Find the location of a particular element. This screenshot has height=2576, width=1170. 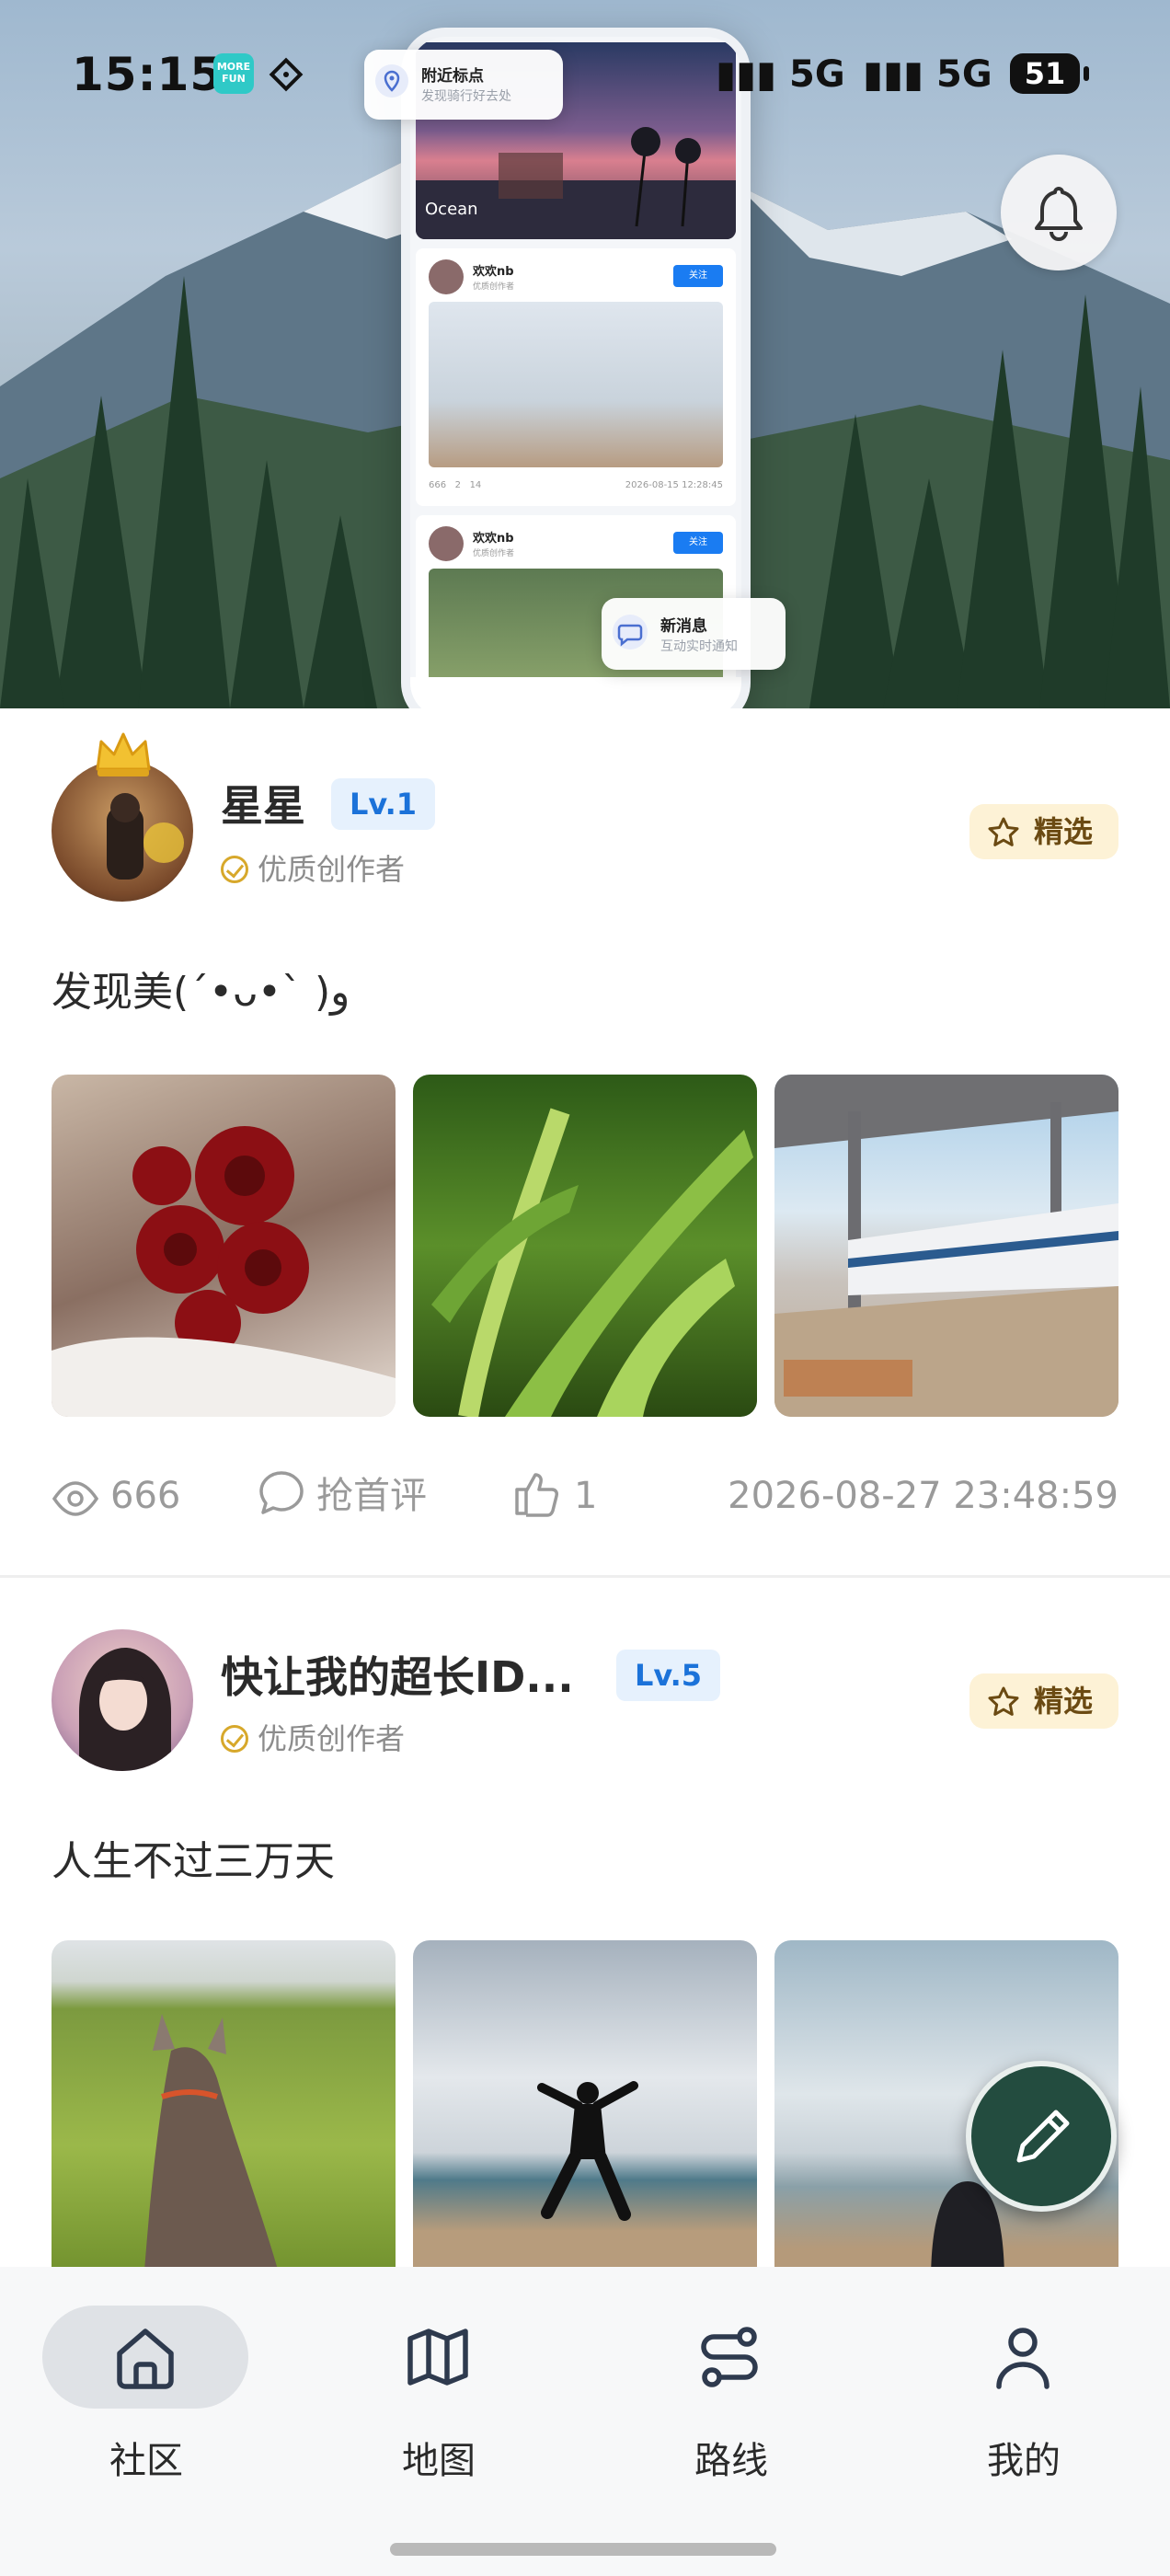

tab-routes: 路线 is located at coordinates (731, 2398).